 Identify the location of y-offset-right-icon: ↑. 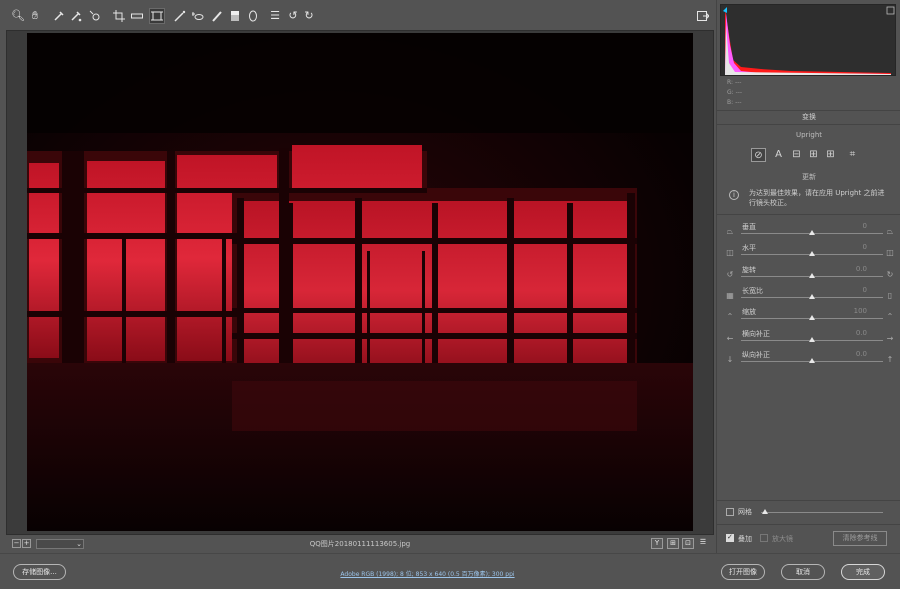
(890, 359).